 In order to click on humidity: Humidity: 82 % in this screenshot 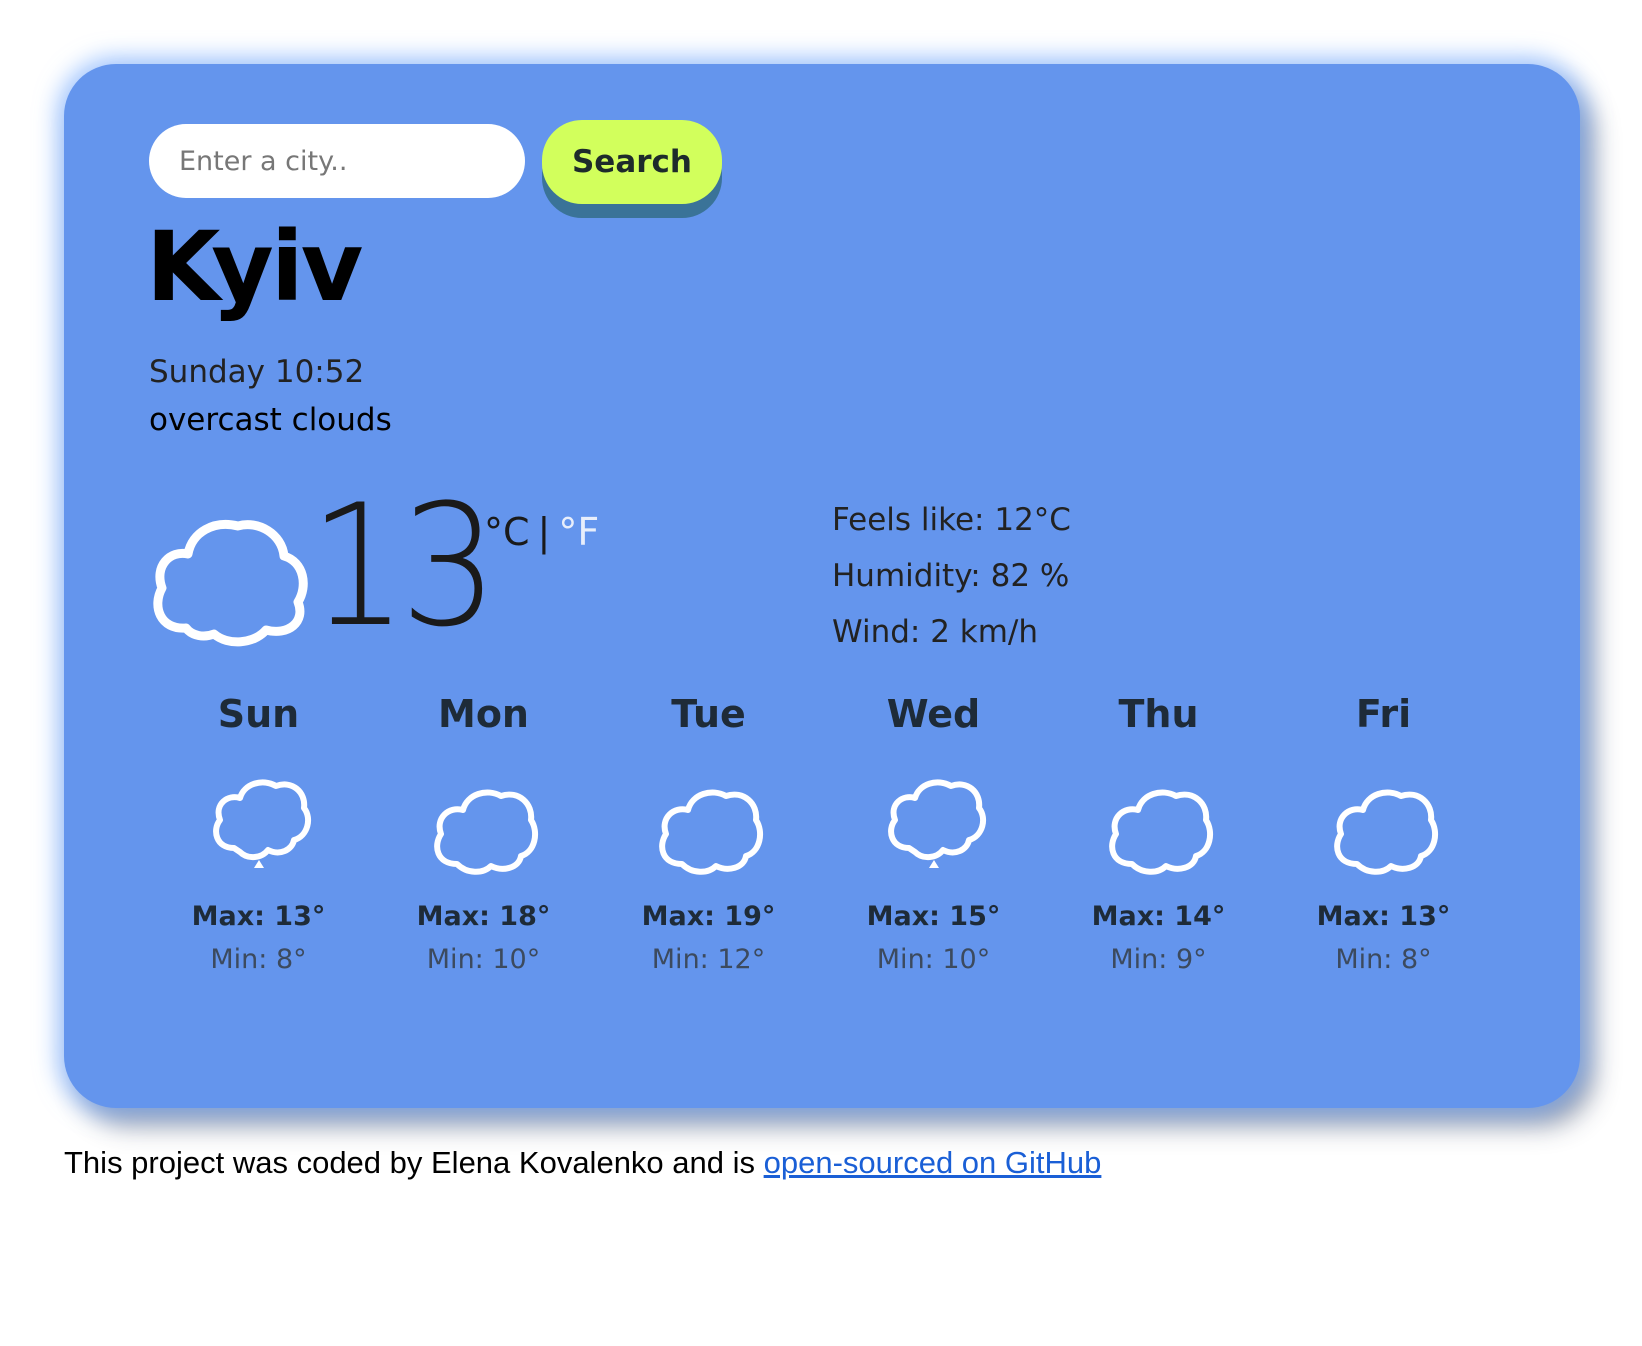, I will do `click(951, 576)`.